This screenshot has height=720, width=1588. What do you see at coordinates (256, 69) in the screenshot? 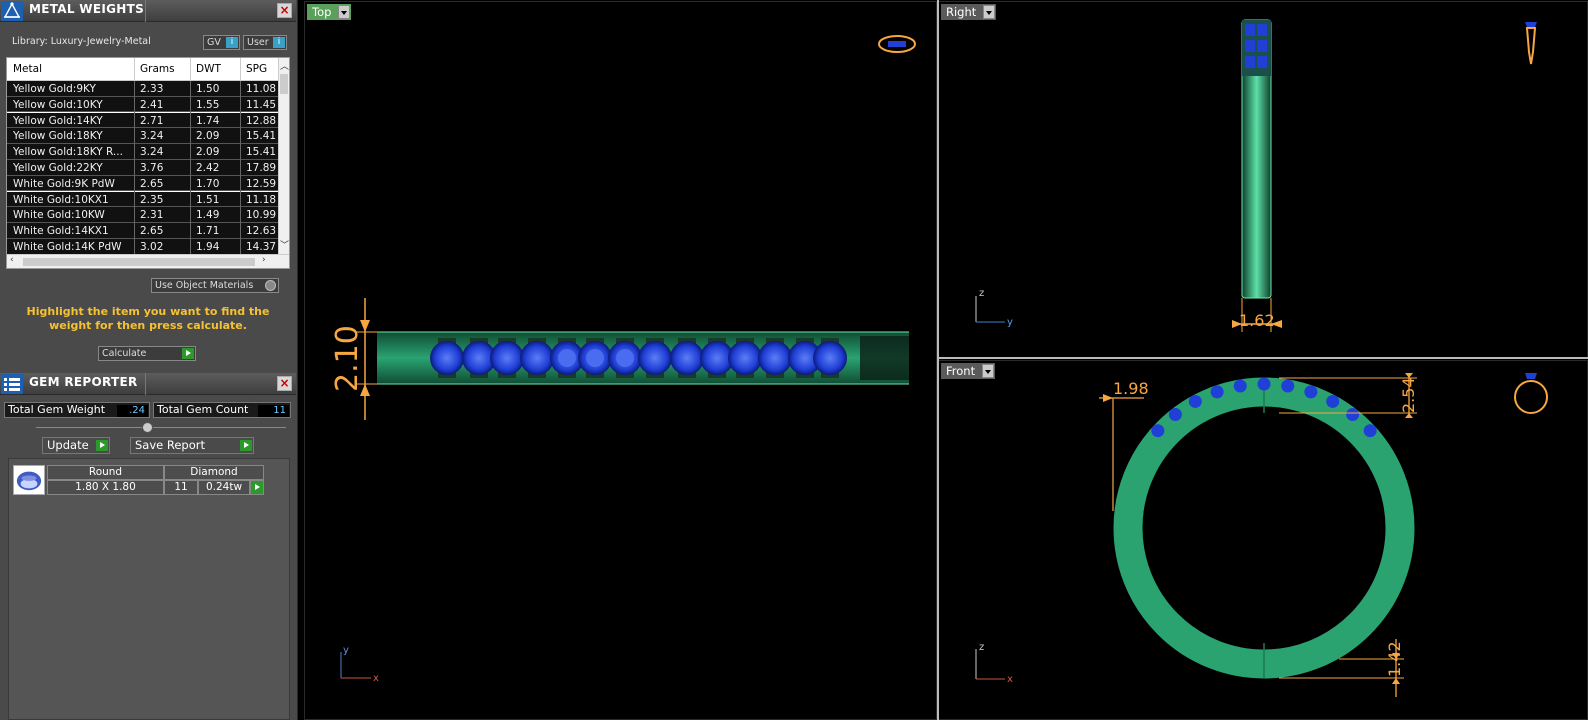
I see `column-header-spg: SPG` at bounding box center [256, 69].